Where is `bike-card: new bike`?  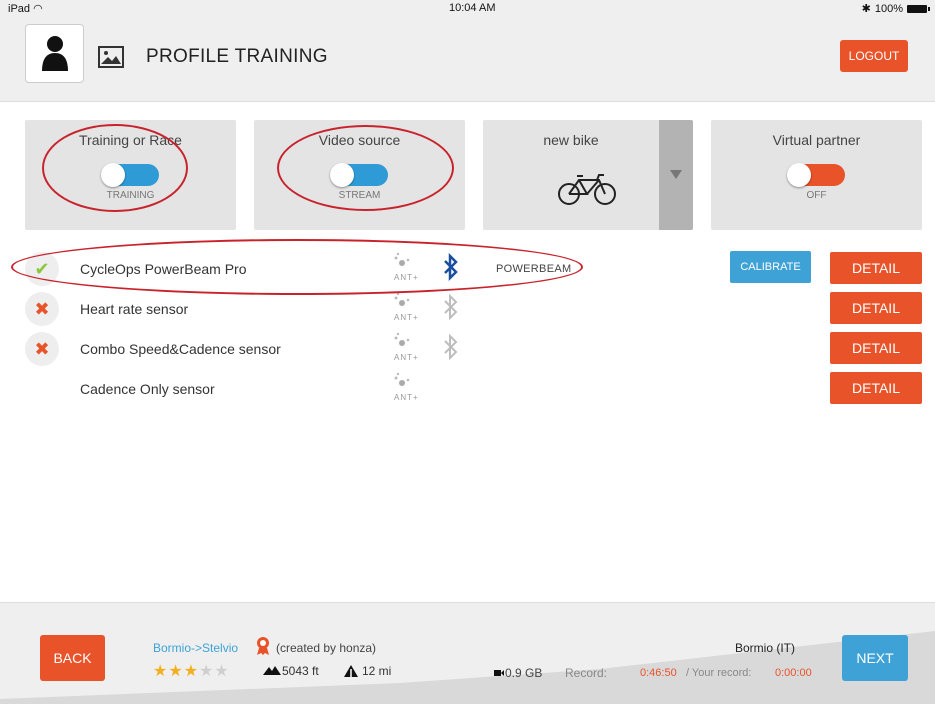
bike-card: new bike is located at coordinates (588, 175).